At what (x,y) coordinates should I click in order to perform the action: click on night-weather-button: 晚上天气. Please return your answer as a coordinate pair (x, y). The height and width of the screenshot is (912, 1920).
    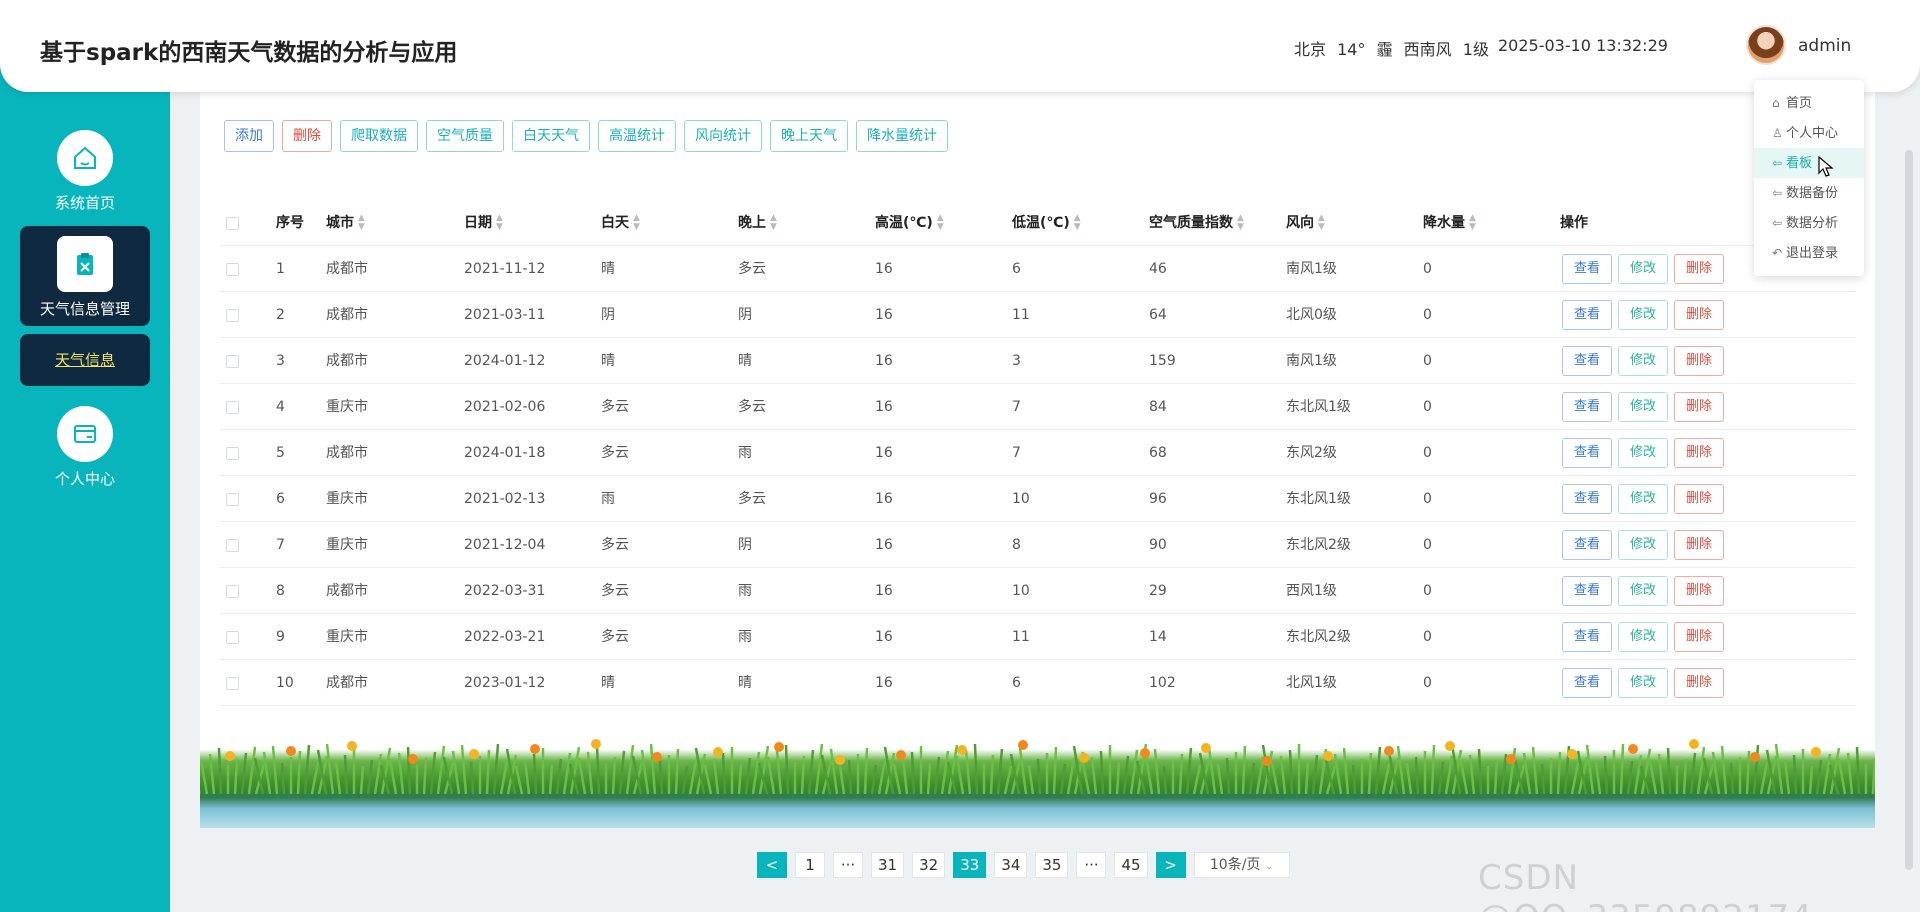
    Looking at the image, I should click on (809, 136).